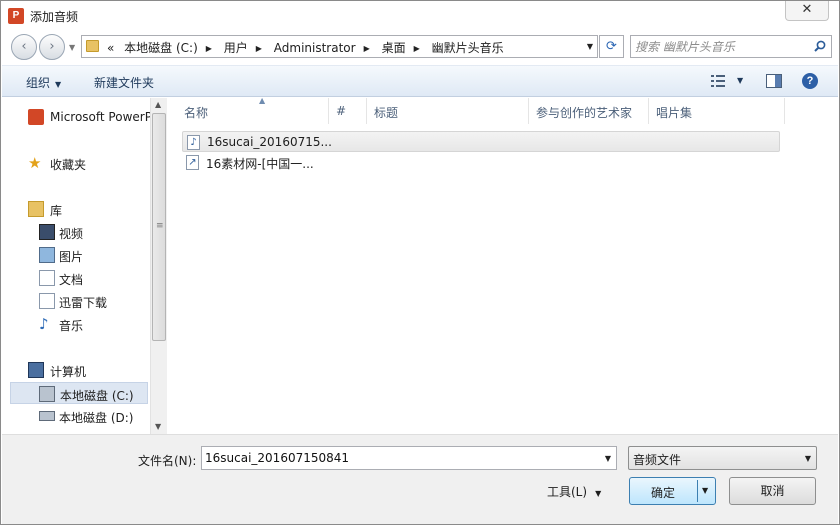  Describe the element at coordinates (35, 163) in the screenshot. I see `favorites-star-icon: ★` at that location.